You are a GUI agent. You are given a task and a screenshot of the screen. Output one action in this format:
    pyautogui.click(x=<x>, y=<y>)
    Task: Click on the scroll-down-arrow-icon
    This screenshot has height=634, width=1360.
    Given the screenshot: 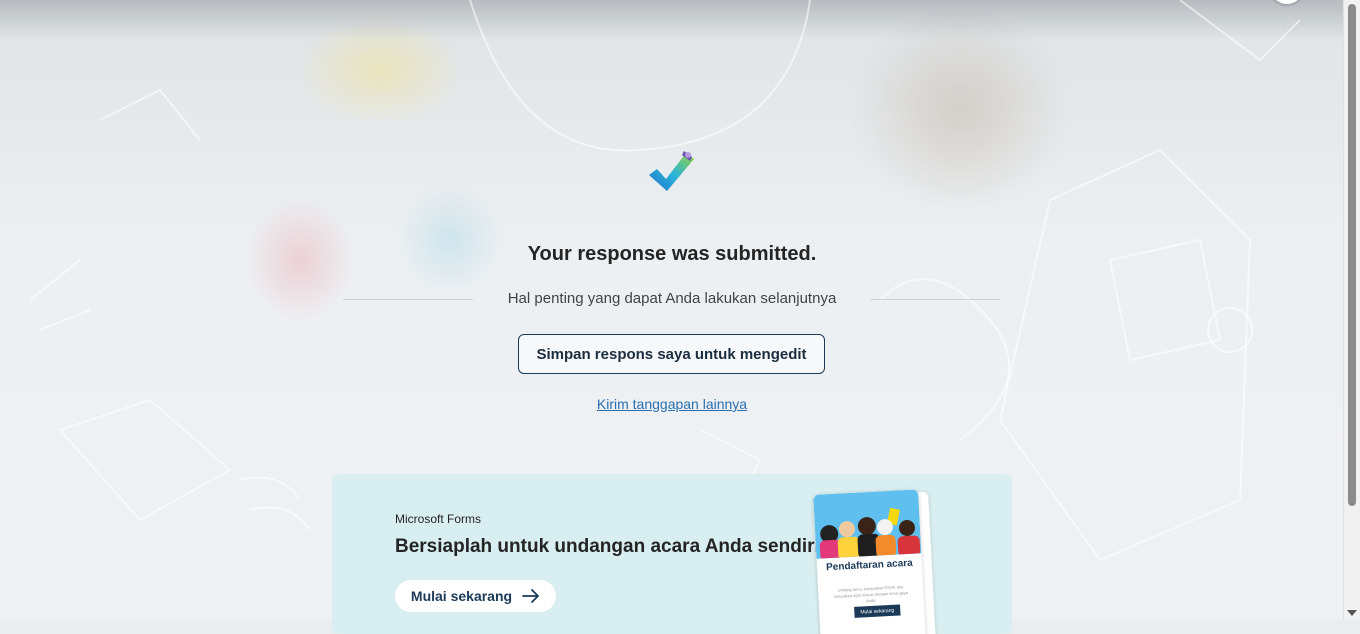 What is the action you would take?
    pyautogui.click(x=1352, y=613)
    